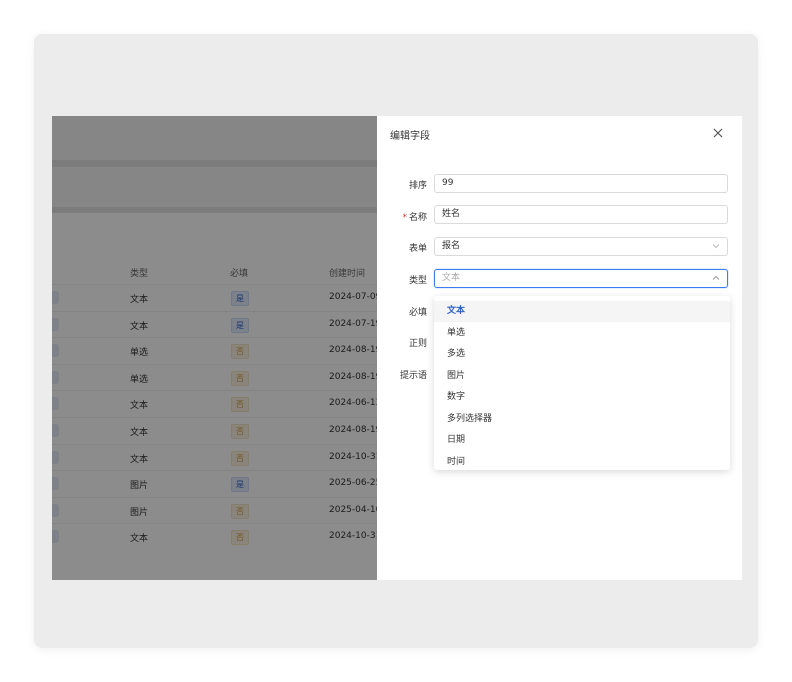  What do you see at coordinates (582, 333) in the screenshot?
I see `type-option: 单选` at bounding box center [582, 333].